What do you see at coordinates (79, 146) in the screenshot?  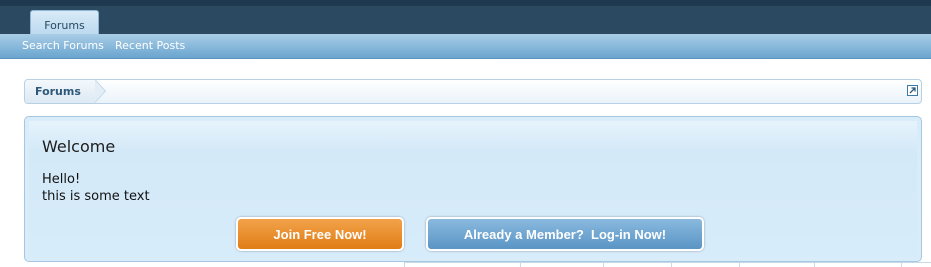 I see `notice-title: Welcome` at bounding box center [79, 146].